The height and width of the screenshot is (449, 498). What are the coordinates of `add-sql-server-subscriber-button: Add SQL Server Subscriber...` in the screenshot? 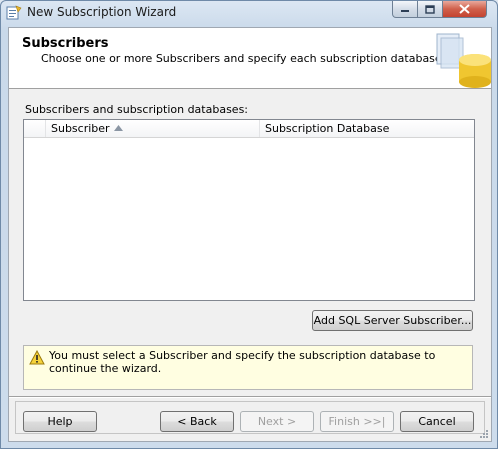 It's located at (392, 320).